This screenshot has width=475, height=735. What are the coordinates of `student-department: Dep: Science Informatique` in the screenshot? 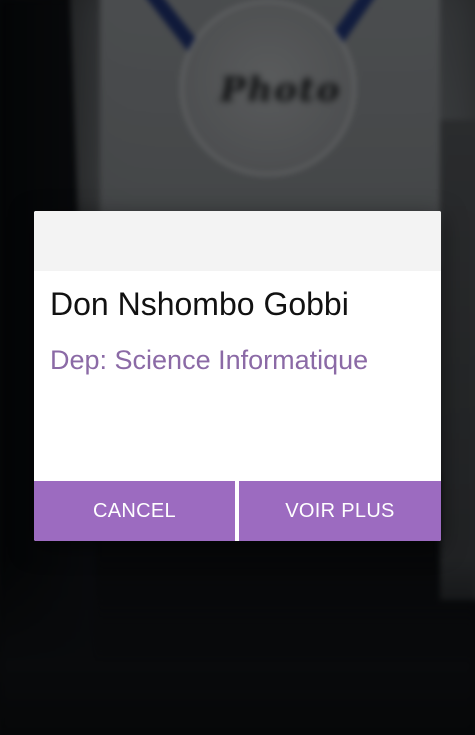 It's located at (209, 360).